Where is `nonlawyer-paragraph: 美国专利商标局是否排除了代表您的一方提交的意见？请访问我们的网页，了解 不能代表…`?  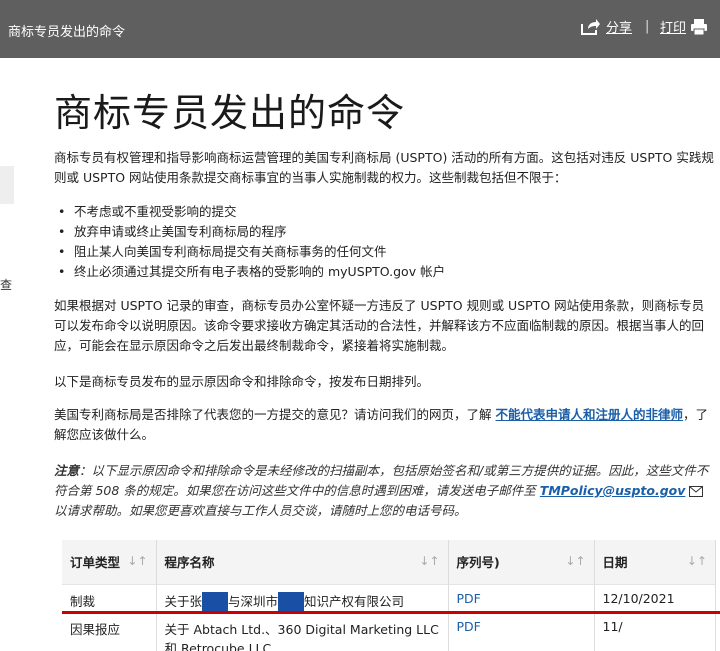
nonlawyer-paragraph: 美国专利商标局是否排除了代表您的一方提交的意见？请访问我们的网页，了解 不能代表… is located at coordinates (386, 425).